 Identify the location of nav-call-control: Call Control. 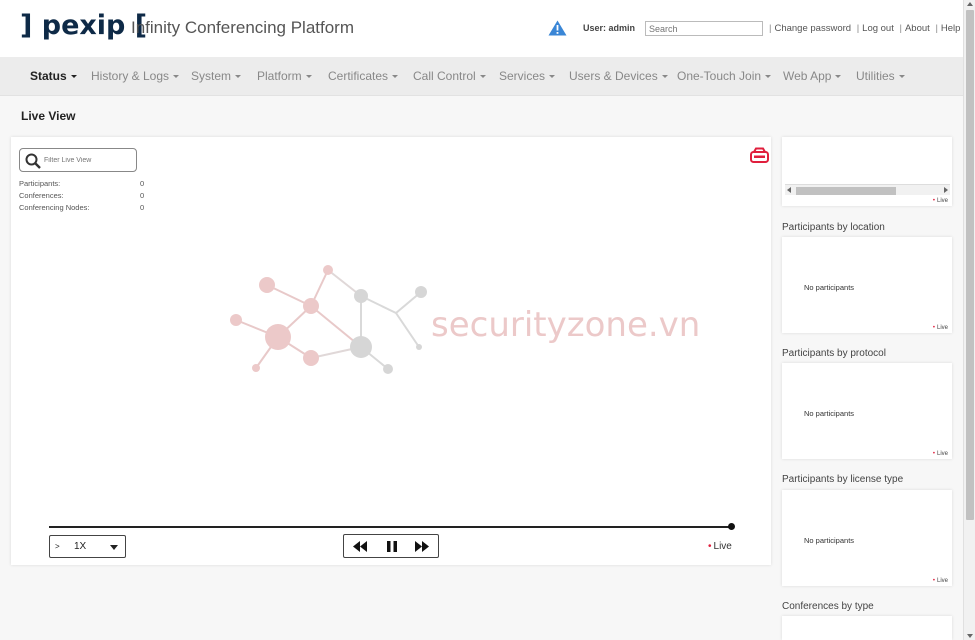
(449, 76).